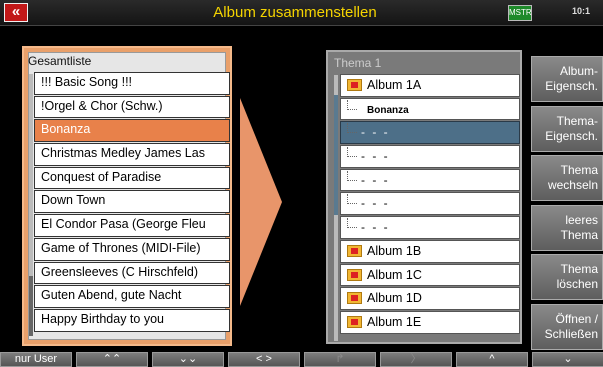 The width and height of the screenshot is (603, 367). What do you see at coordinates (132, 225) in the screenshot?
I see `song-list-item: El Condor Pasa (George Fleu` at bounding box center [132, 225].